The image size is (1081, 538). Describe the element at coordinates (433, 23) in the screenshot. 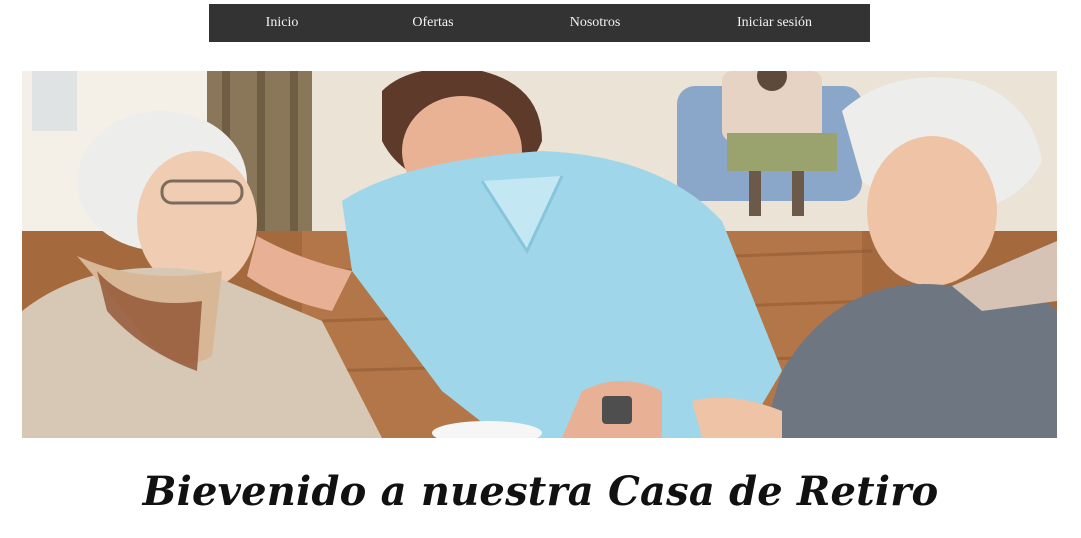

I see `nav-link-ofertas: Ofertas` at that location.